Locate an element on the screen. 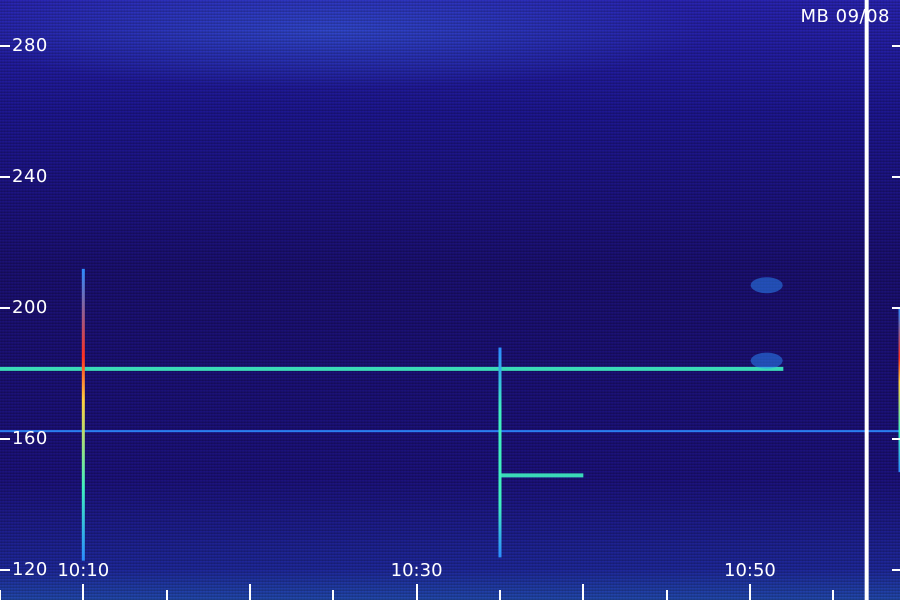  x-tick-label-1010: 10:10 is located at coordinates (83, 570).